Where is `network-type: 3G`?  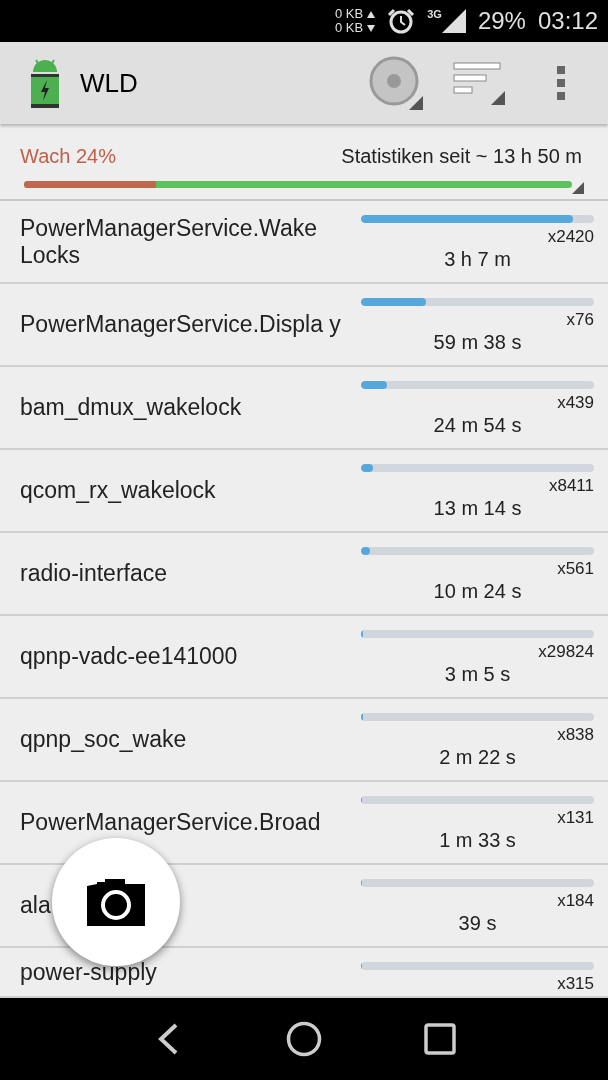
network-type: 3G is located at coordinates (434, 14).